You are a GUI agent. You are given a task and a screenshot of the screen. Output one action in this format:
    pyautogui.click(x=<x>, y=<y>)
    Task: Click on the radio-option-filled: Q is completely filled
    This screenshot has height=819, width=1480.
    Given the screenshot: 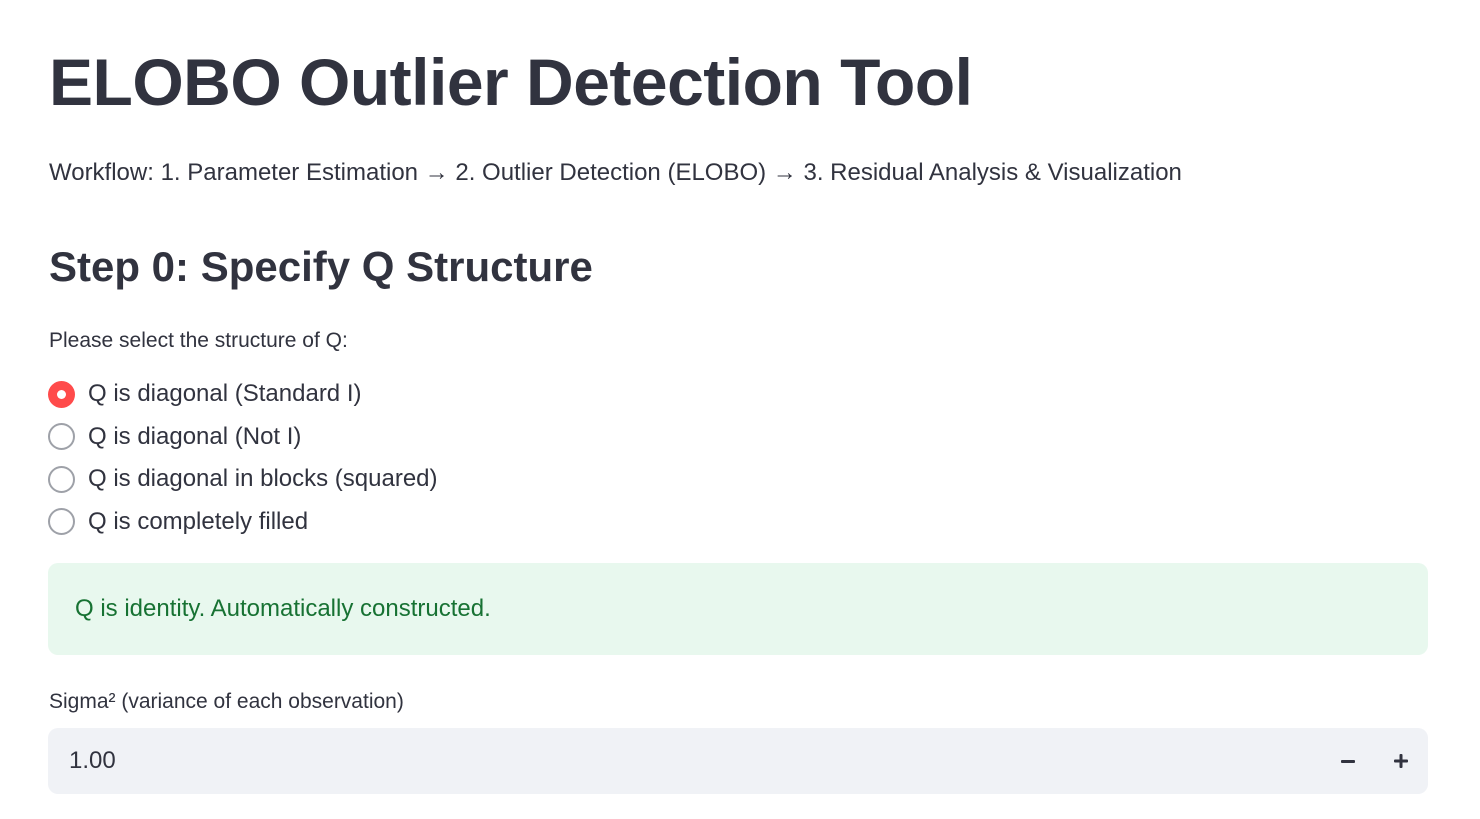 What is the action you would take?
    pyautogui.click(x=243, y=522)
    